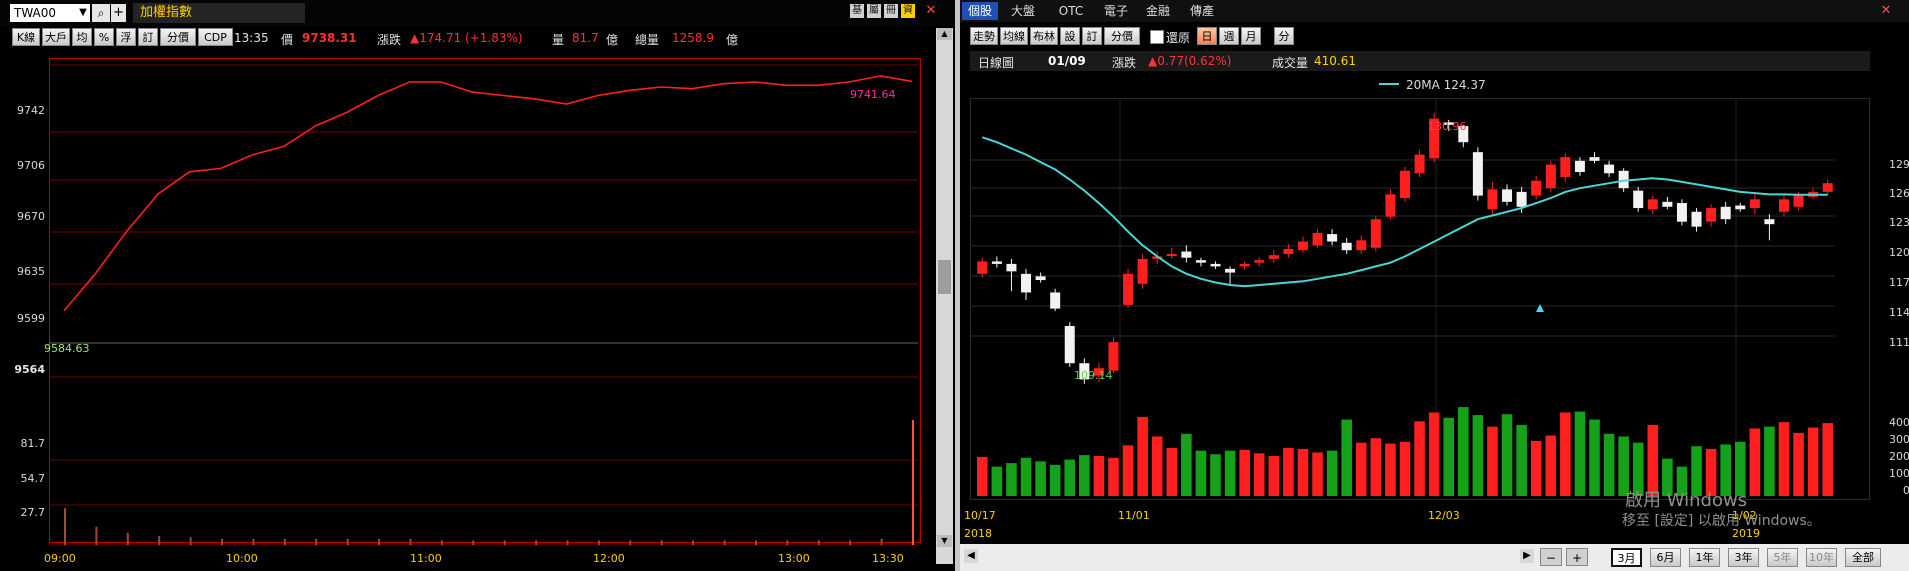 Image resolution: width=1909 pixels, height=571 pixels. I want to click on trend-button: 走勢, so click(984, 36).